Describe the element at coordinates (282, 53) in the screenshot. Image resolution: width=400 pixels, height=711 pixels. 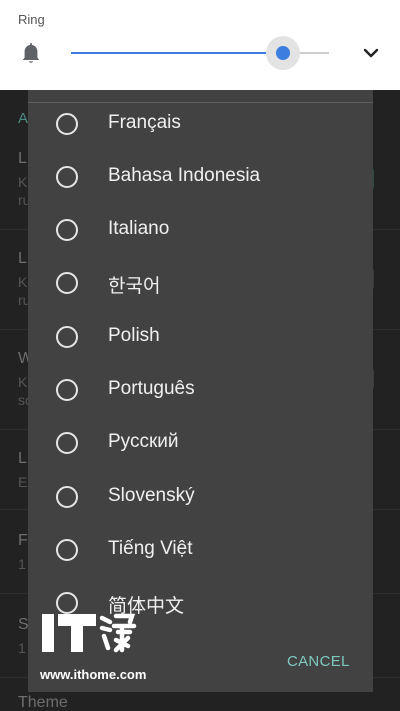
I see `volume-slider-thumb` at that location.